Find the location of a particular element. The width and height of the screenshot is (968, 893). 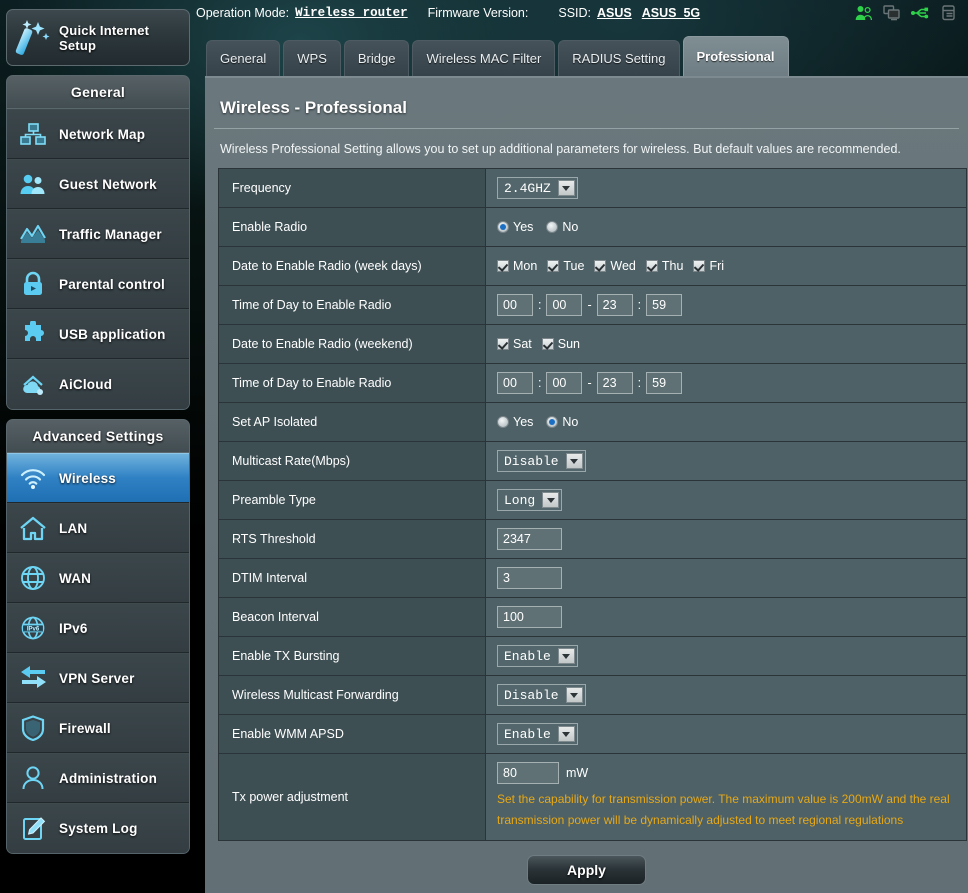

label-weekend-days: Date to Enable Radio (weekend) is located at coordinates (352, 344).